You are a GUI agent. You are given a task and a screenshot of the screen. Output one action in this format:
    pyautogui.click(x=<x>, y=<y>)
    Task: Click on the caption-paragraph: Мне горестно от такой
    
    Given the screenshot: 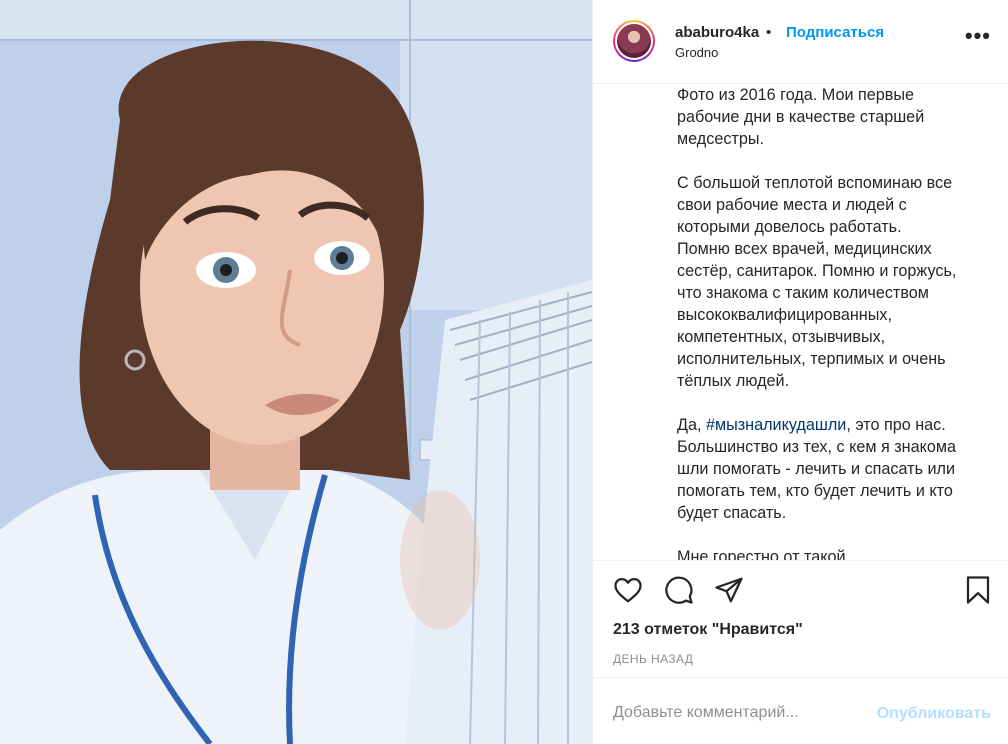 What is the action you would take?
    pyautogui.click(x=761, y=554)
    